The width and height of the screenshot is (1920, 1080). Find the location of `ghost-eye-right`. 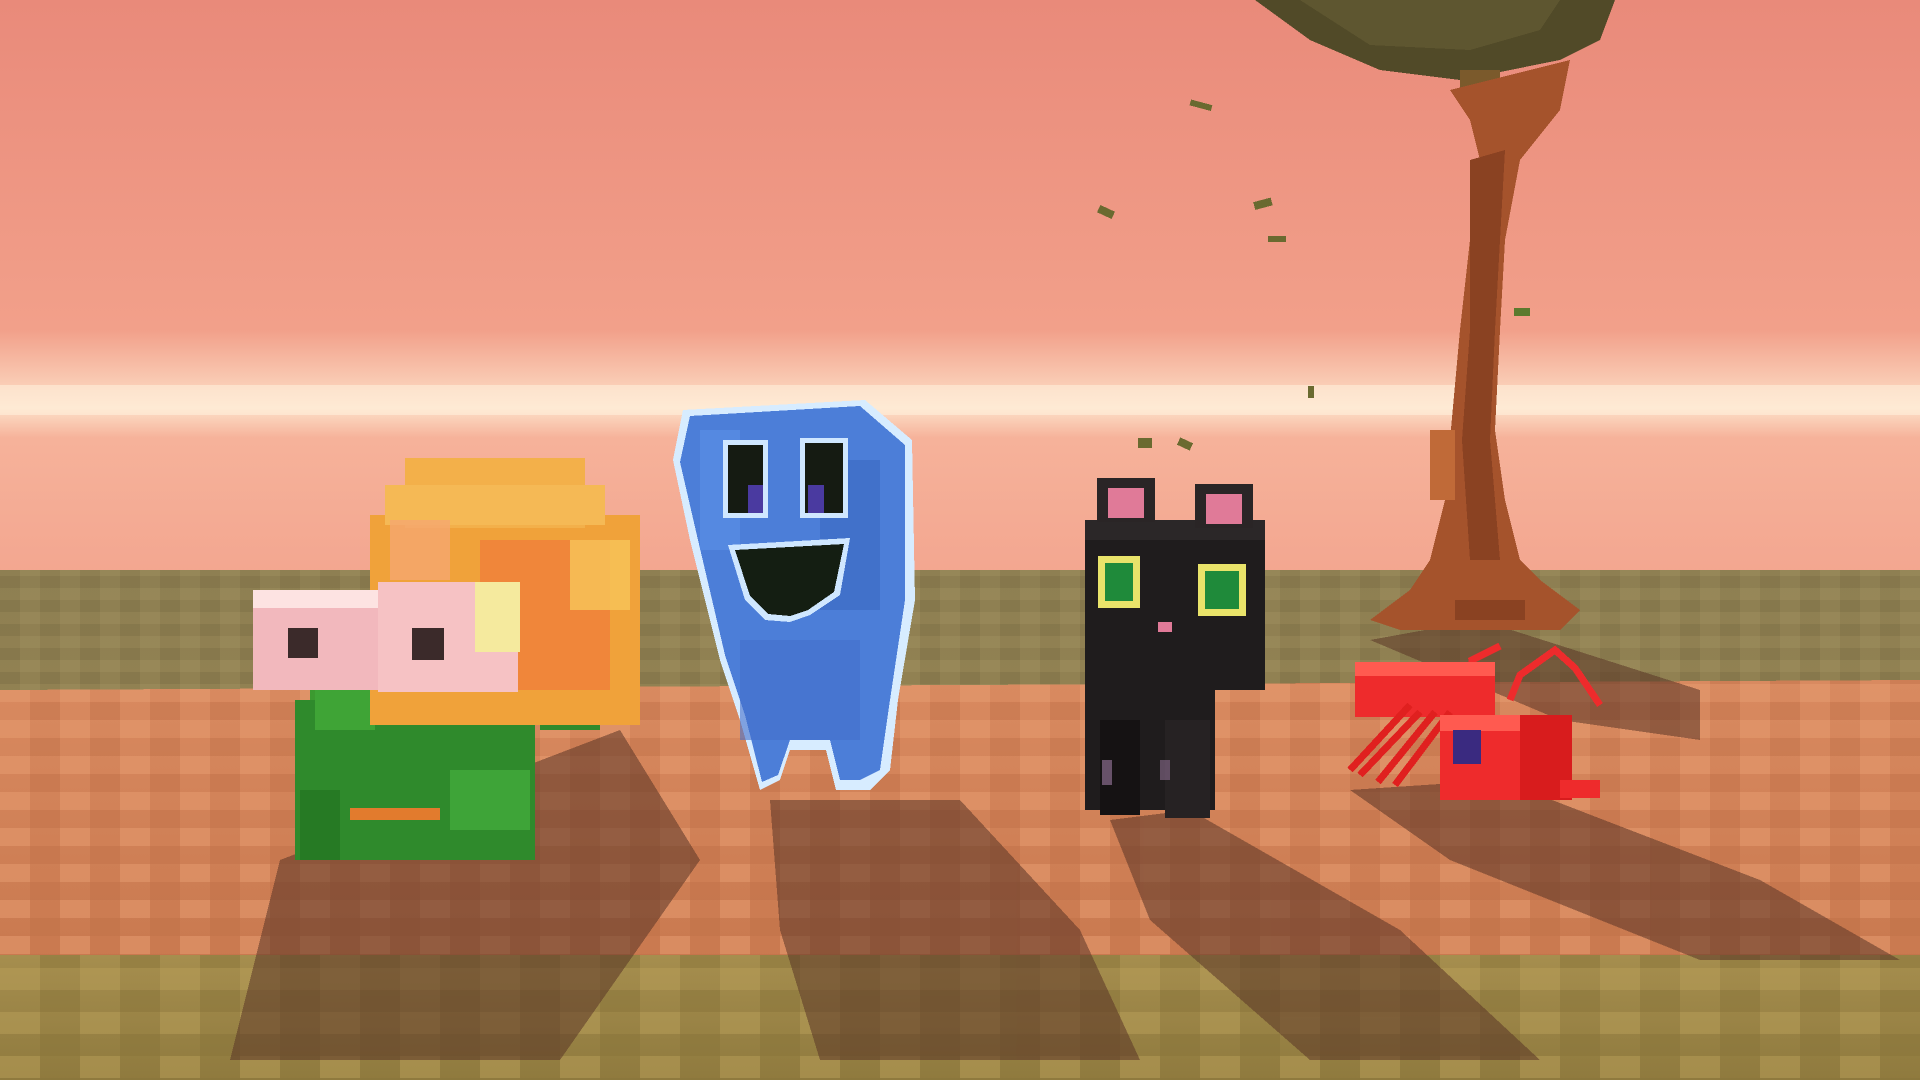

ghost-eye-right is located at coordinates (824, 478).